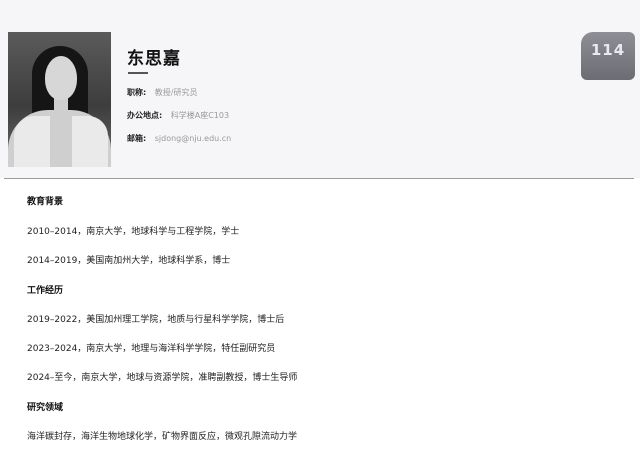 The image size is (640, 463). I want to click on research-heading: 研究领域, so click(45, 408).